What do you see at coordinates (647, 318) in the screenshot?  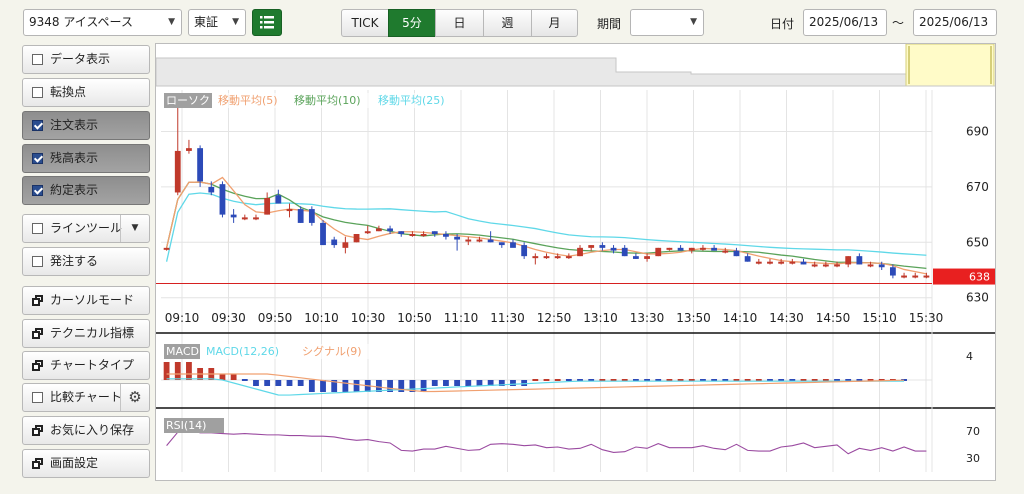 I see `time-axis-label: 13:30` at bounding box center [647, 318].